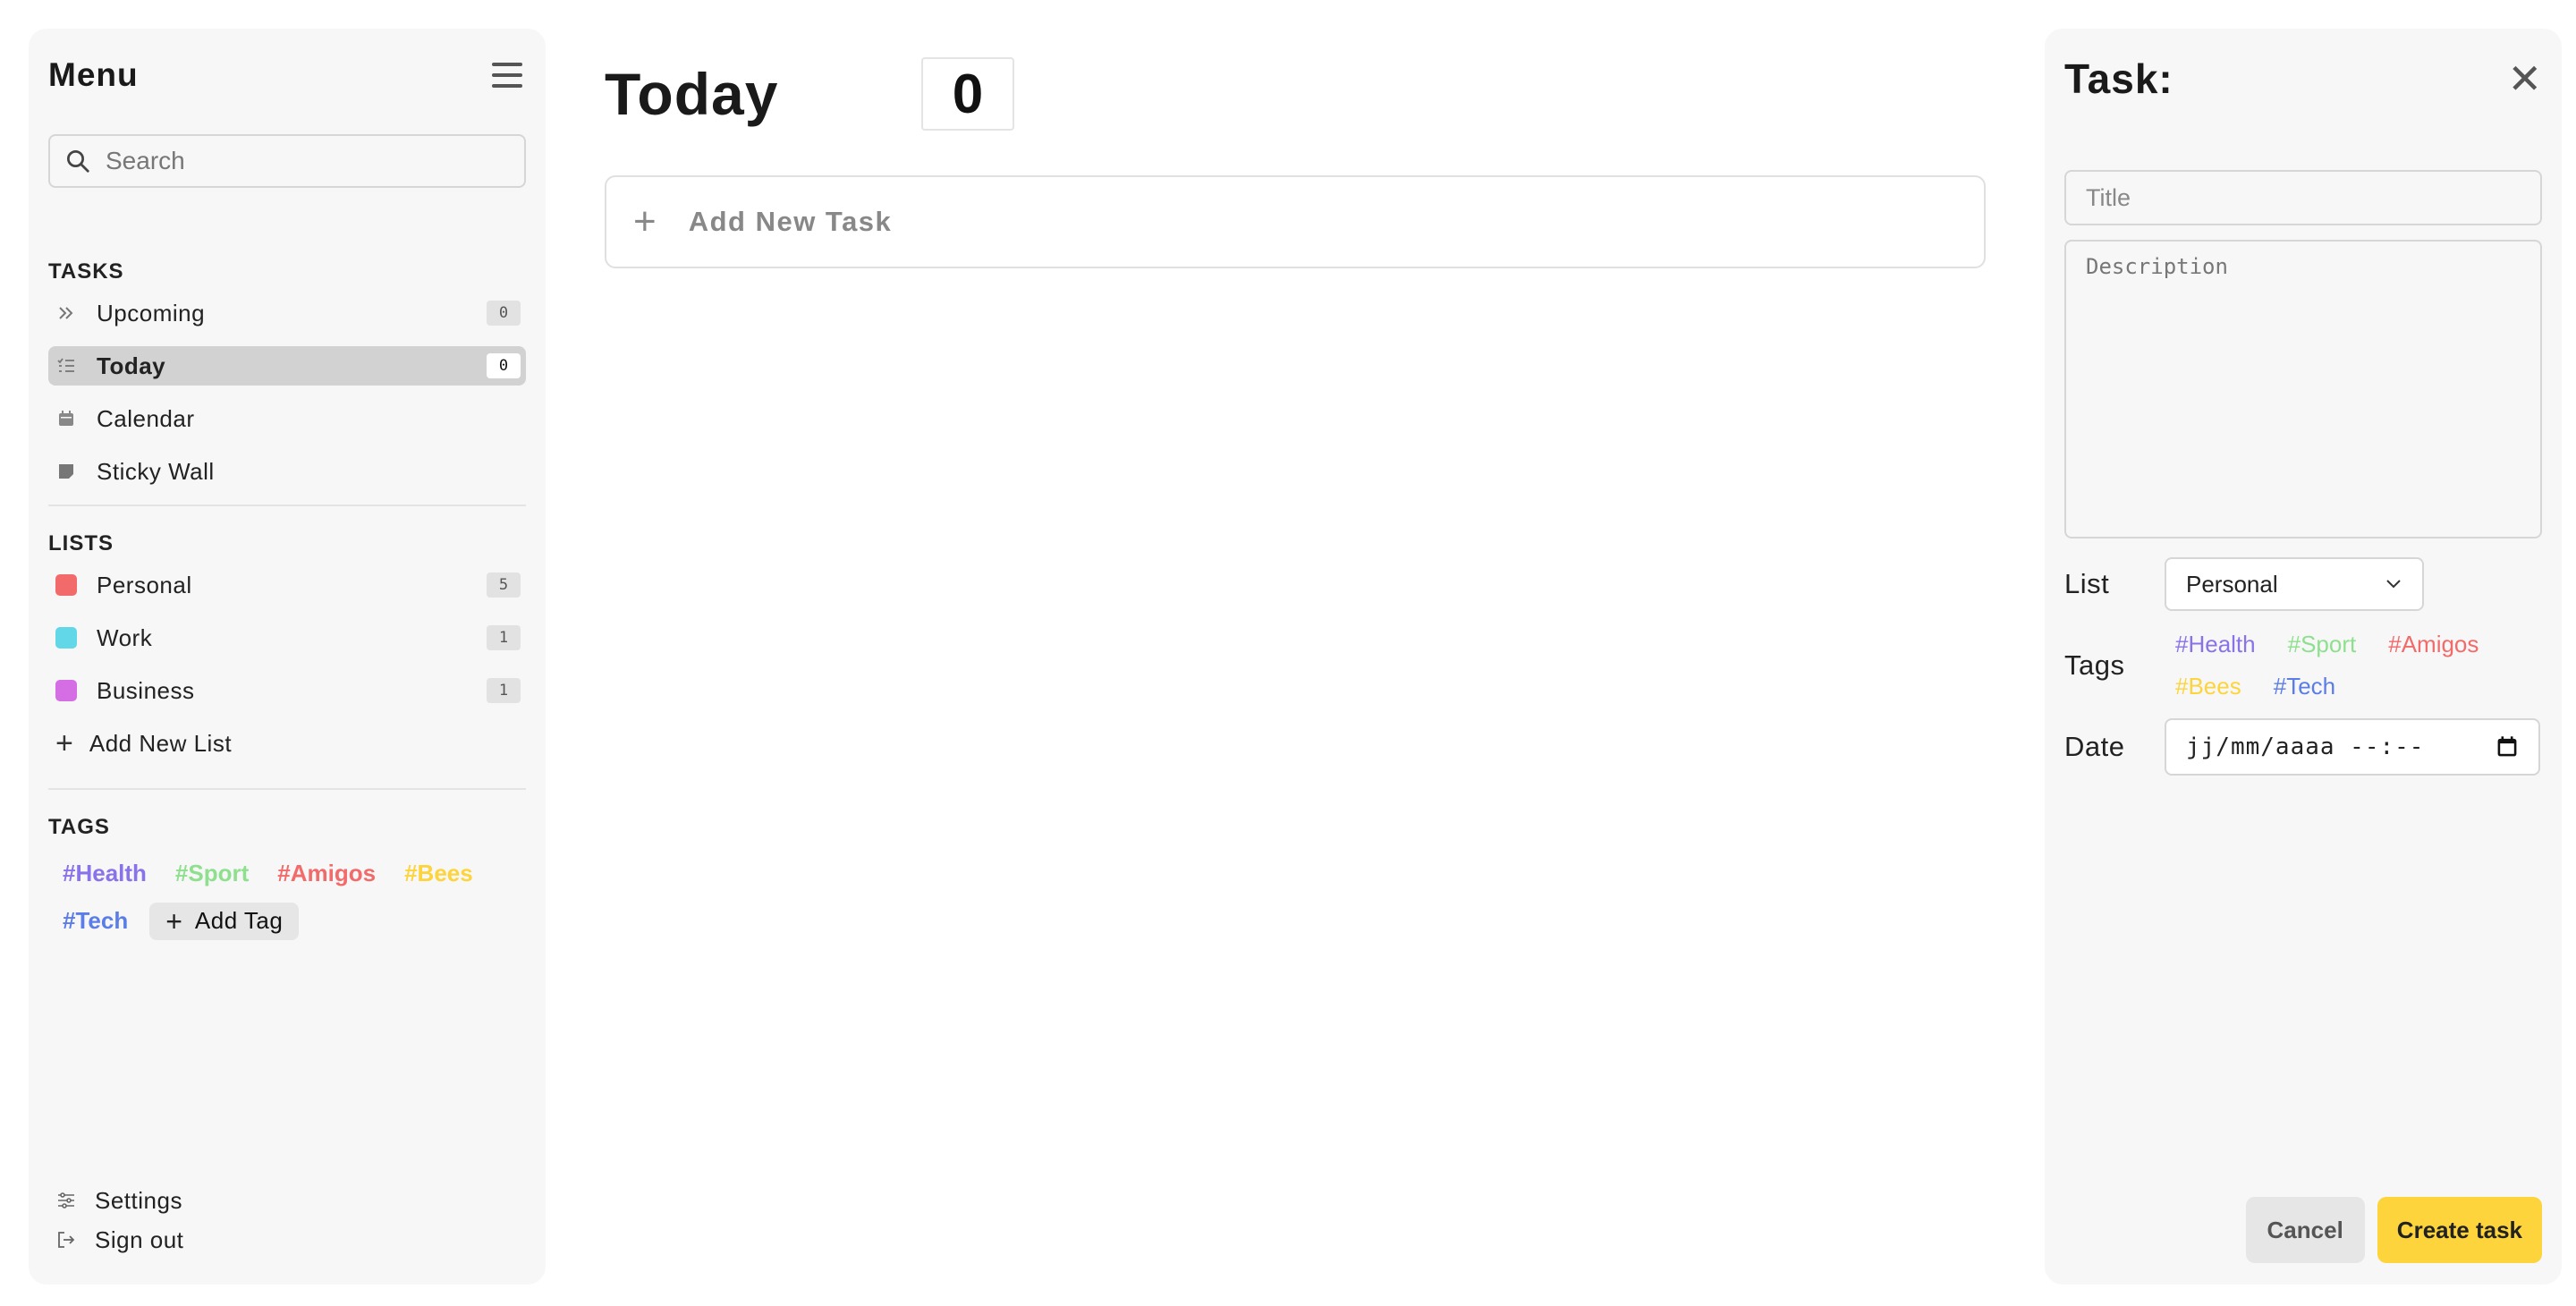 This screenshot has width=2576, height=1306. I want to click on create-task-button: Create task, so click(2459, 1230).